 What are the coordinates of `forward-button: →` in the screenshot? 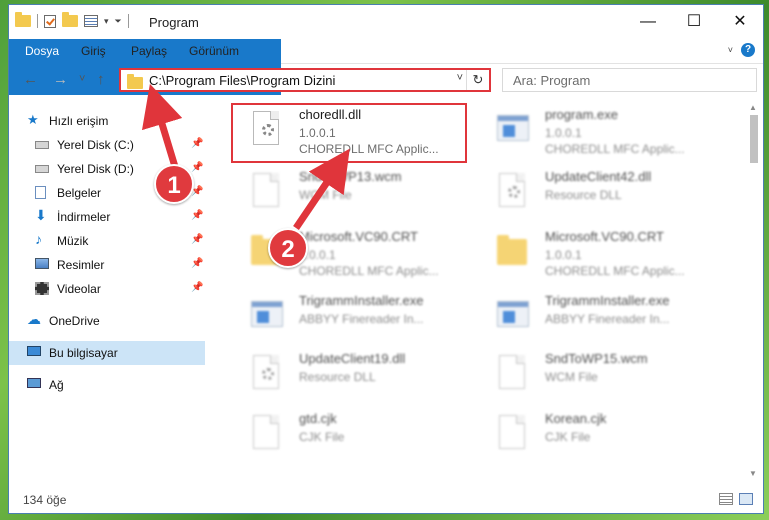 It's located at (60, 79).